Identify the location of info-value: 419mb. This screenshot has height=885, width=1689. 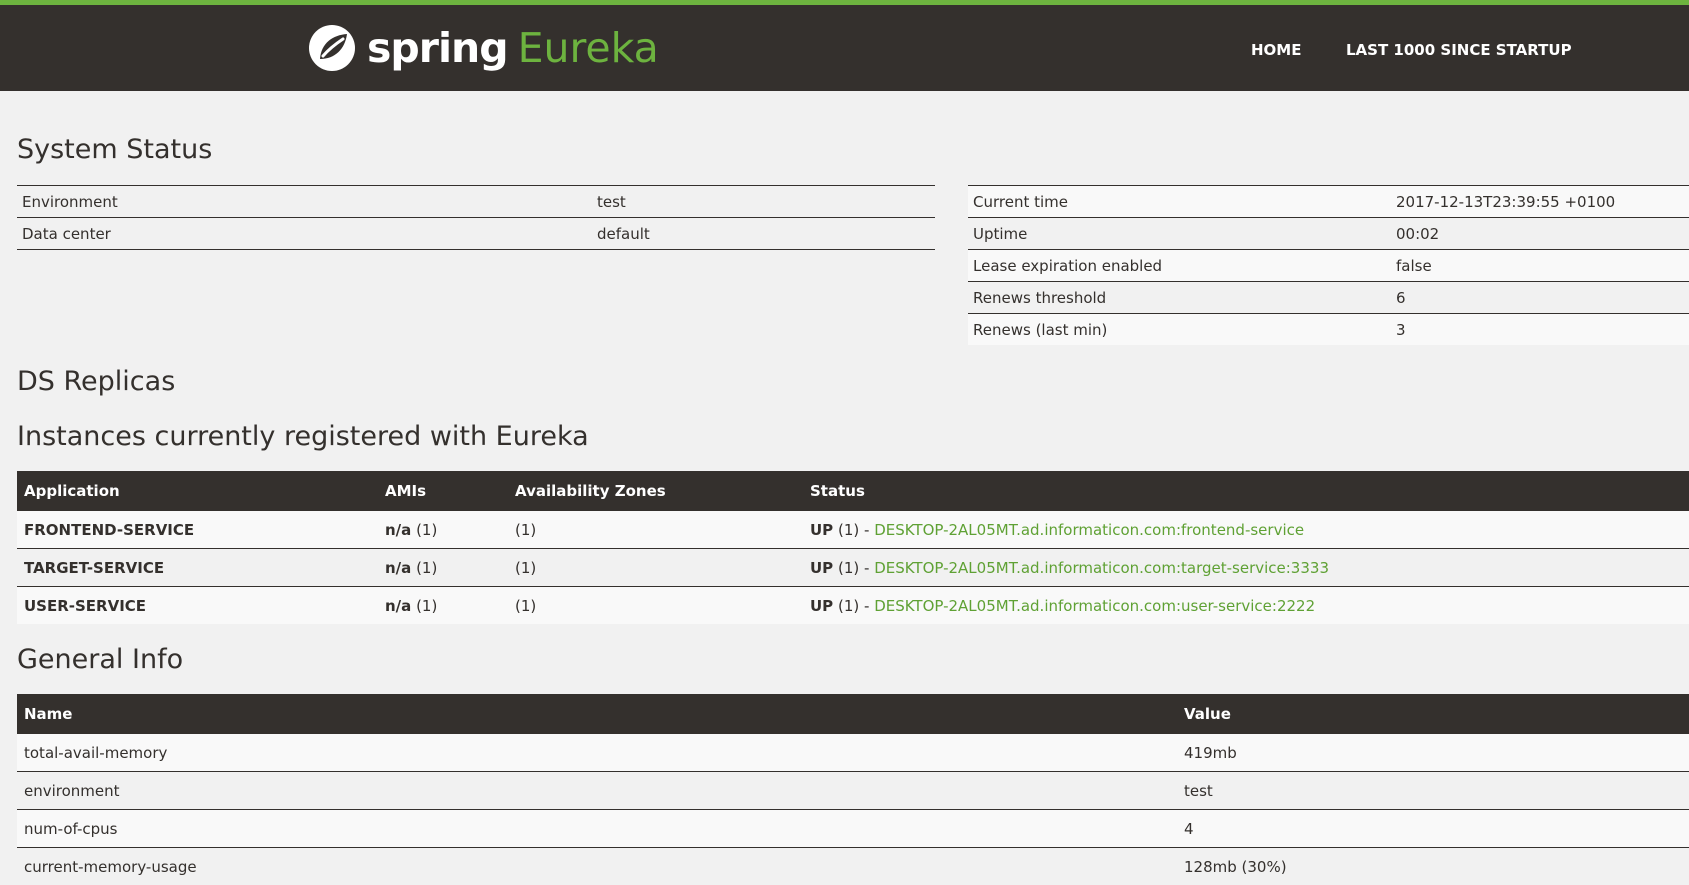
(1433, 753).